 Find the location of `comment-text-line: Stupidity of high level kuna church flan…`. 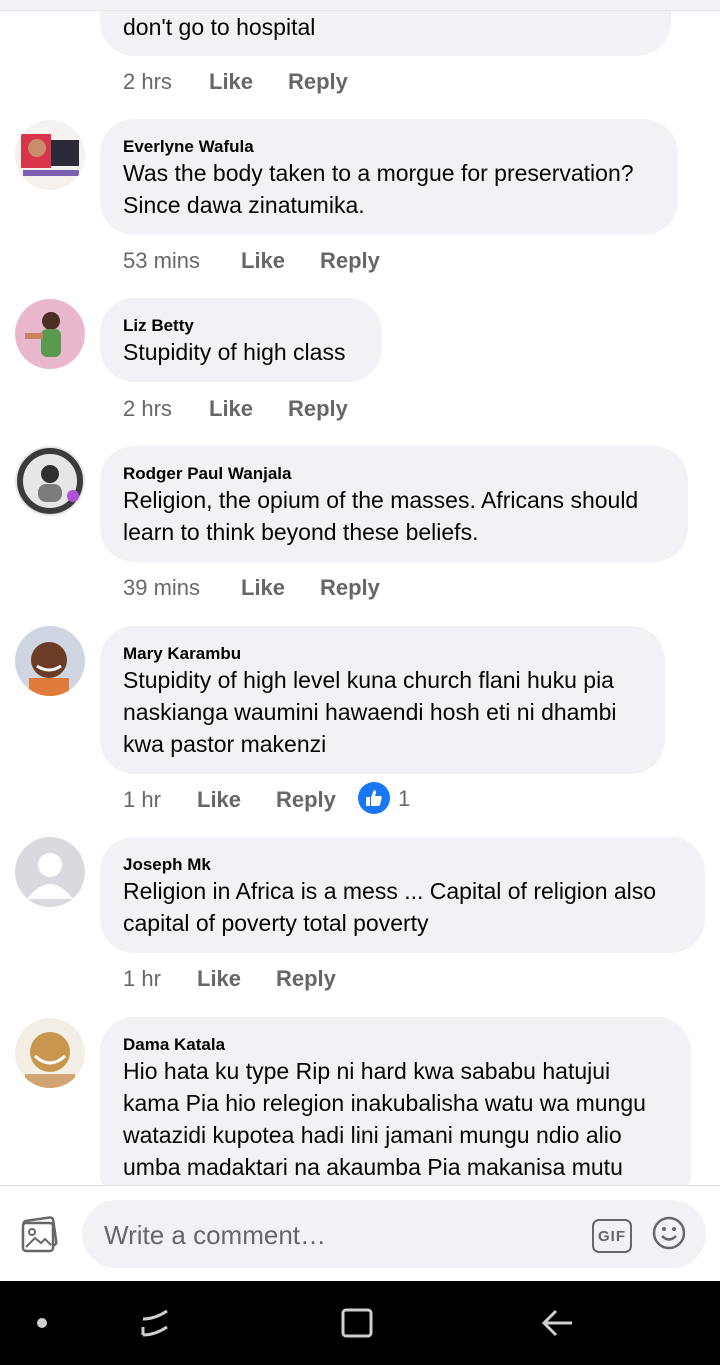

comment-text-line: Stupidity of high level kuna church flan… is located at coordinates (368, 680).